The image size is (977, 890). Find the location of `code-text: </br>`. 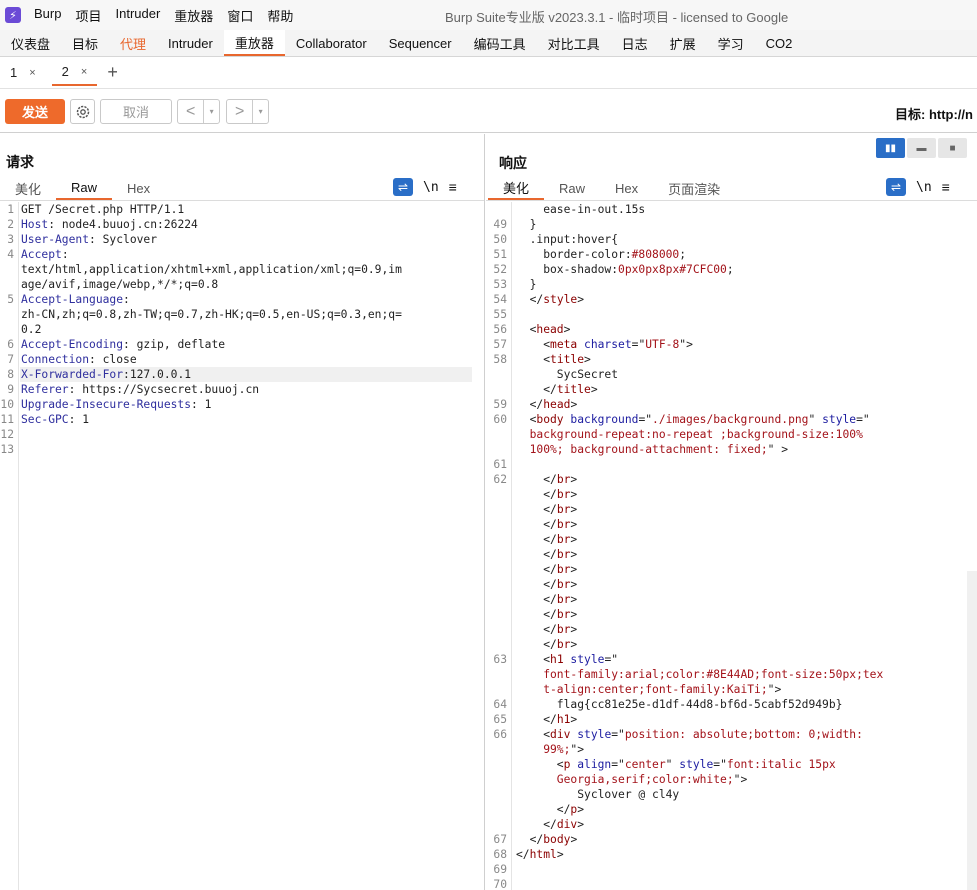

code-text: </br> is located at coordinates (546, 584).